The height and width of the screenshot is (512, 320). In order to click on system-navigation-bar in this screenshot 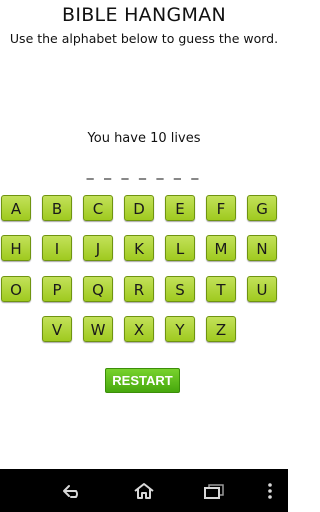, I will do `click(144, 490)`.